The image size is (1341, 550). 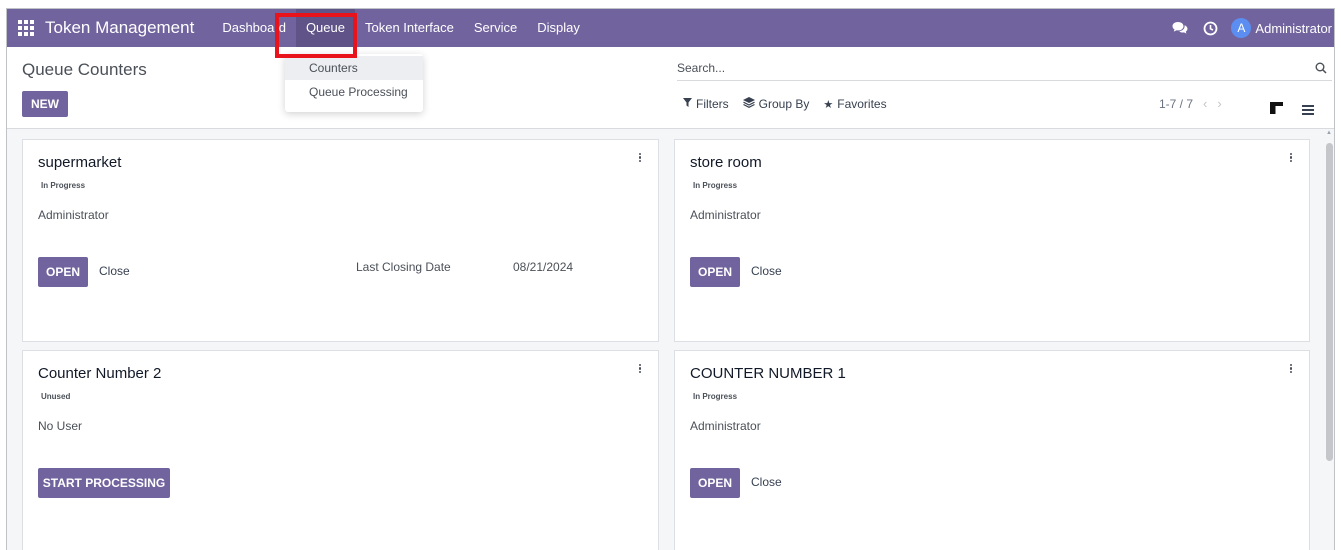 I want to click on menu-item-counters: Counters, so click(x=354, y=68).